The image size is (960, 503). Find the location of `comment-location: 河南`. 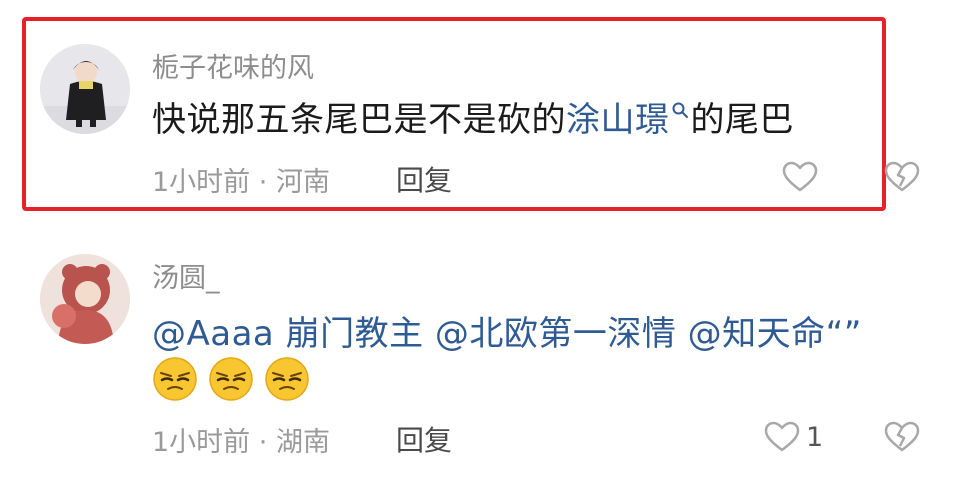

comment-location: 河南 is located at coordinates (302, 182).